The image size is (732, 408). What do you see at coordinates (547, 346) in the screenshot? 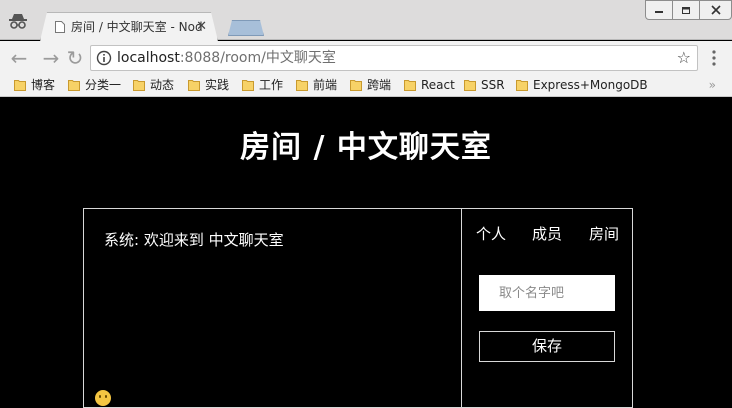
I see `save-button: 保存` at bounding box center [547, 346].